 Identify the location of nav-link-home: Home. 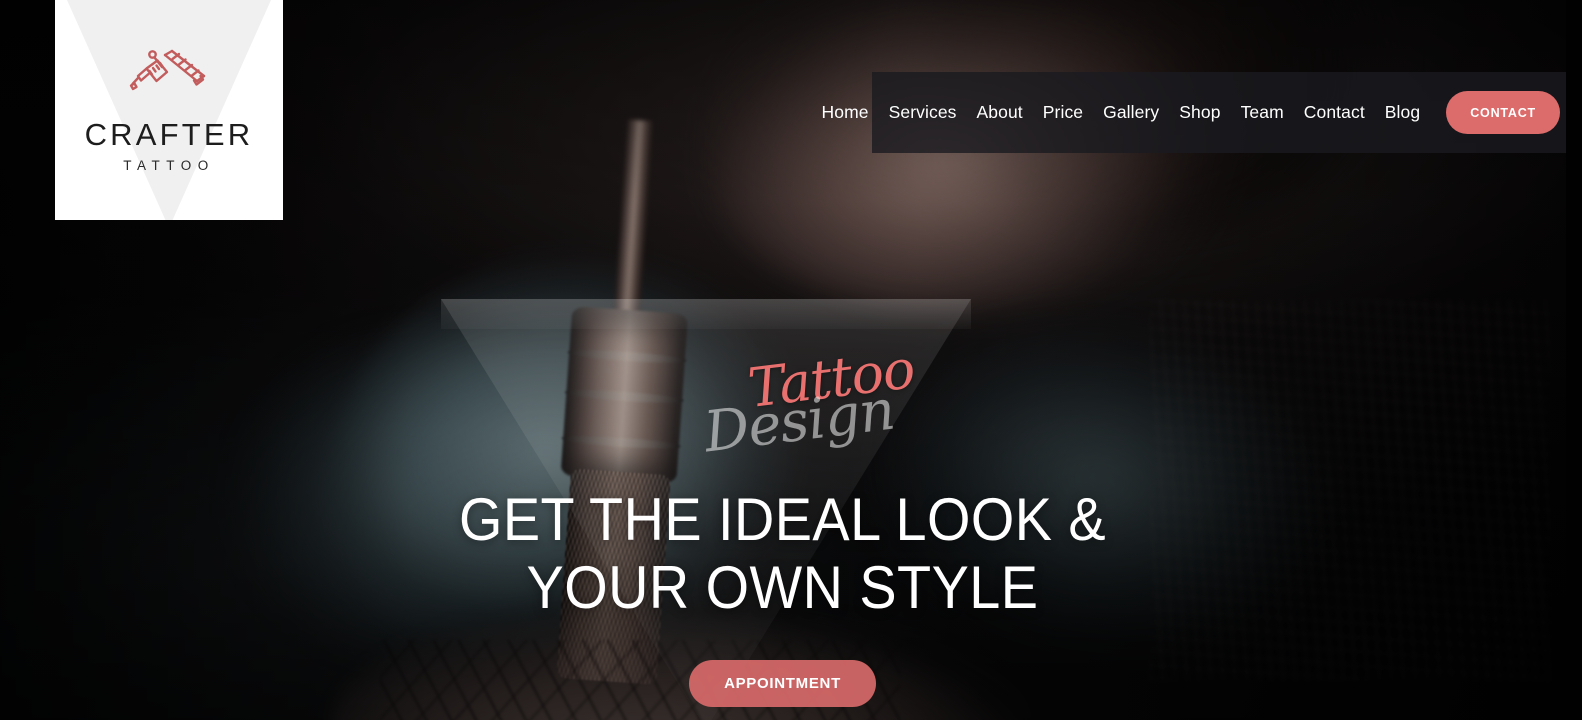
(845, 112).